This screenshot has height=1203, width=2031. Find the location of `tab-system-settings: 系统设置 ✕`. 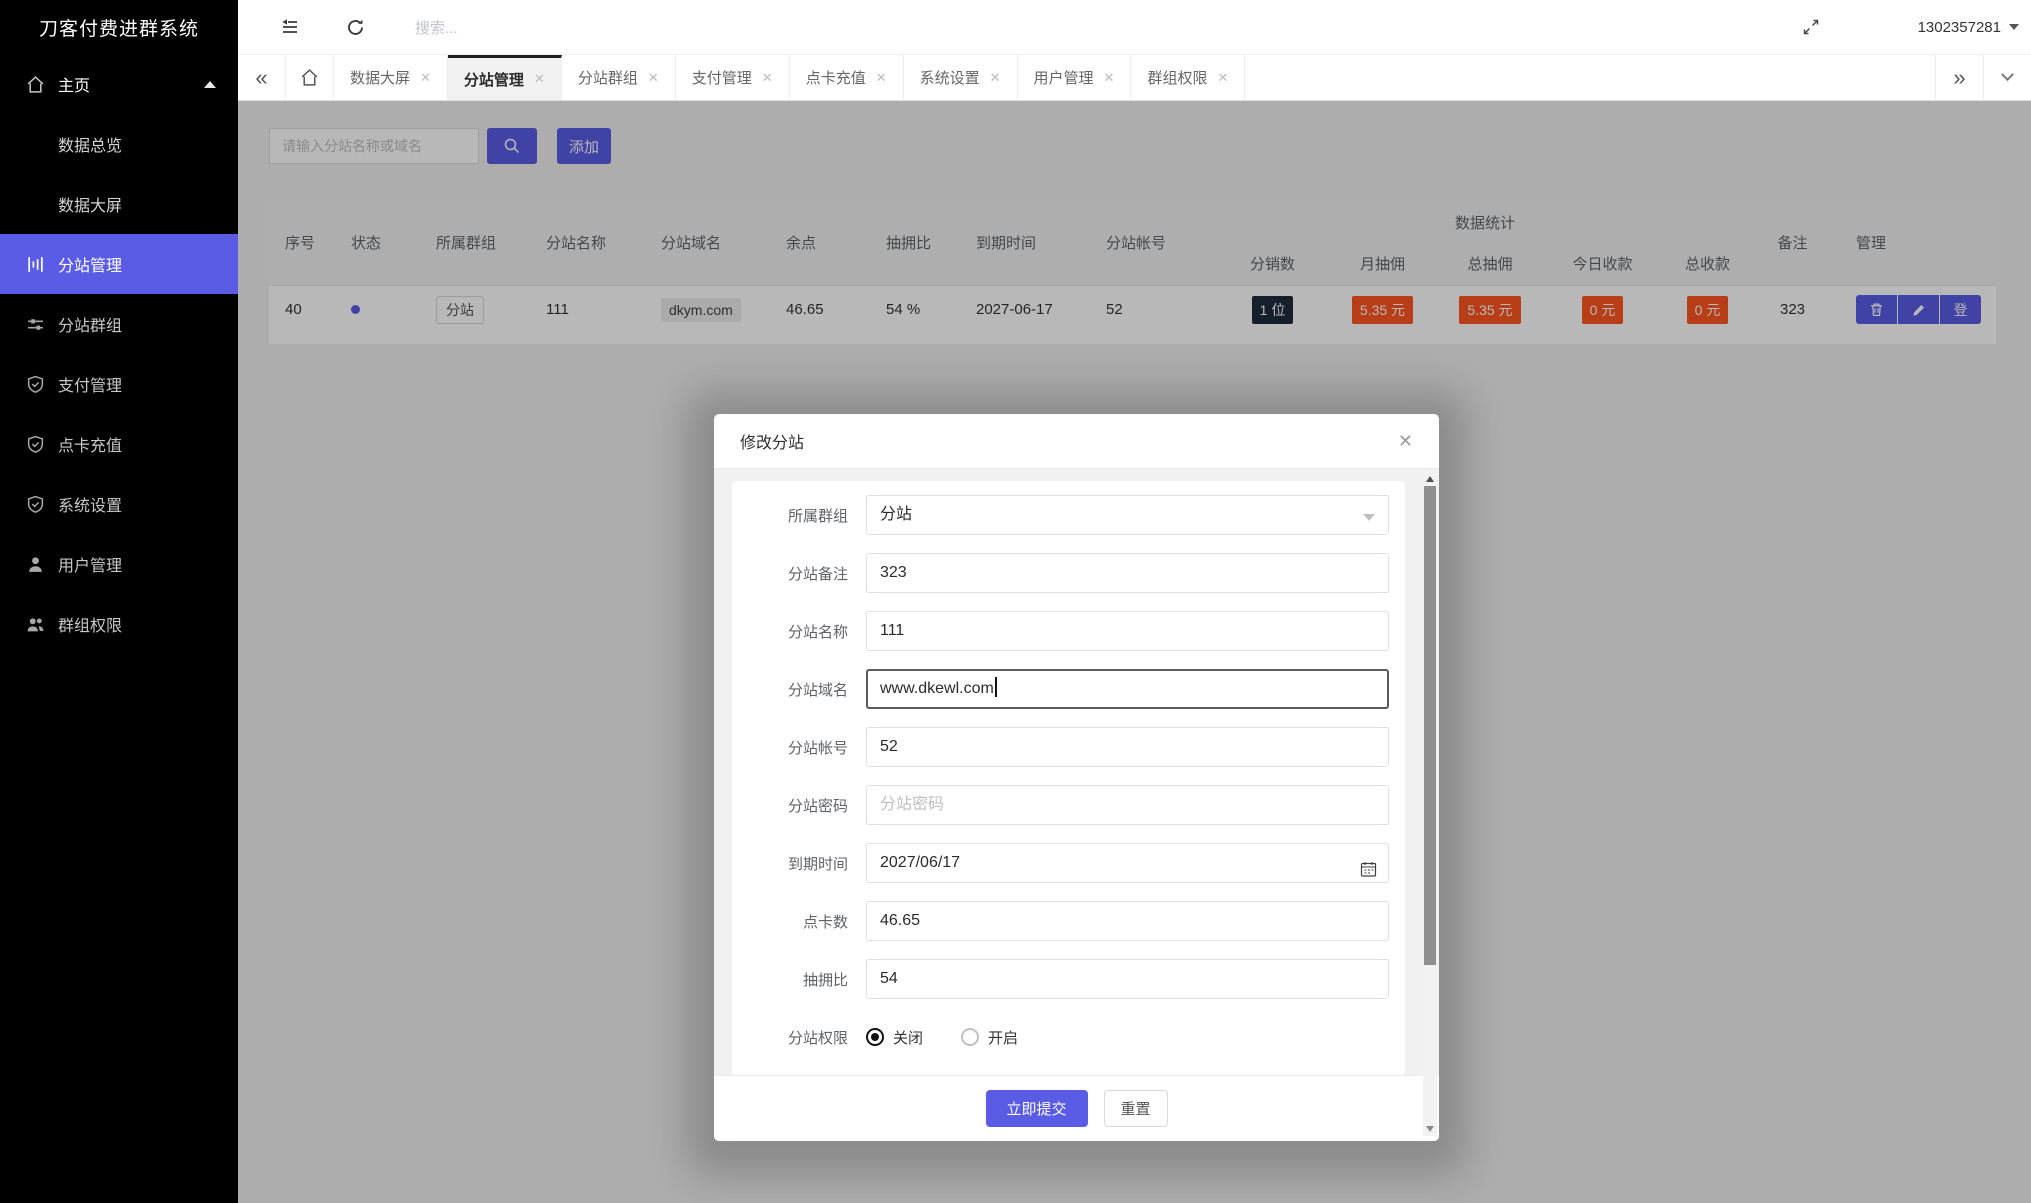

tab-system-settings: 系统设置 ✕ is located at coordinates (961, 77).